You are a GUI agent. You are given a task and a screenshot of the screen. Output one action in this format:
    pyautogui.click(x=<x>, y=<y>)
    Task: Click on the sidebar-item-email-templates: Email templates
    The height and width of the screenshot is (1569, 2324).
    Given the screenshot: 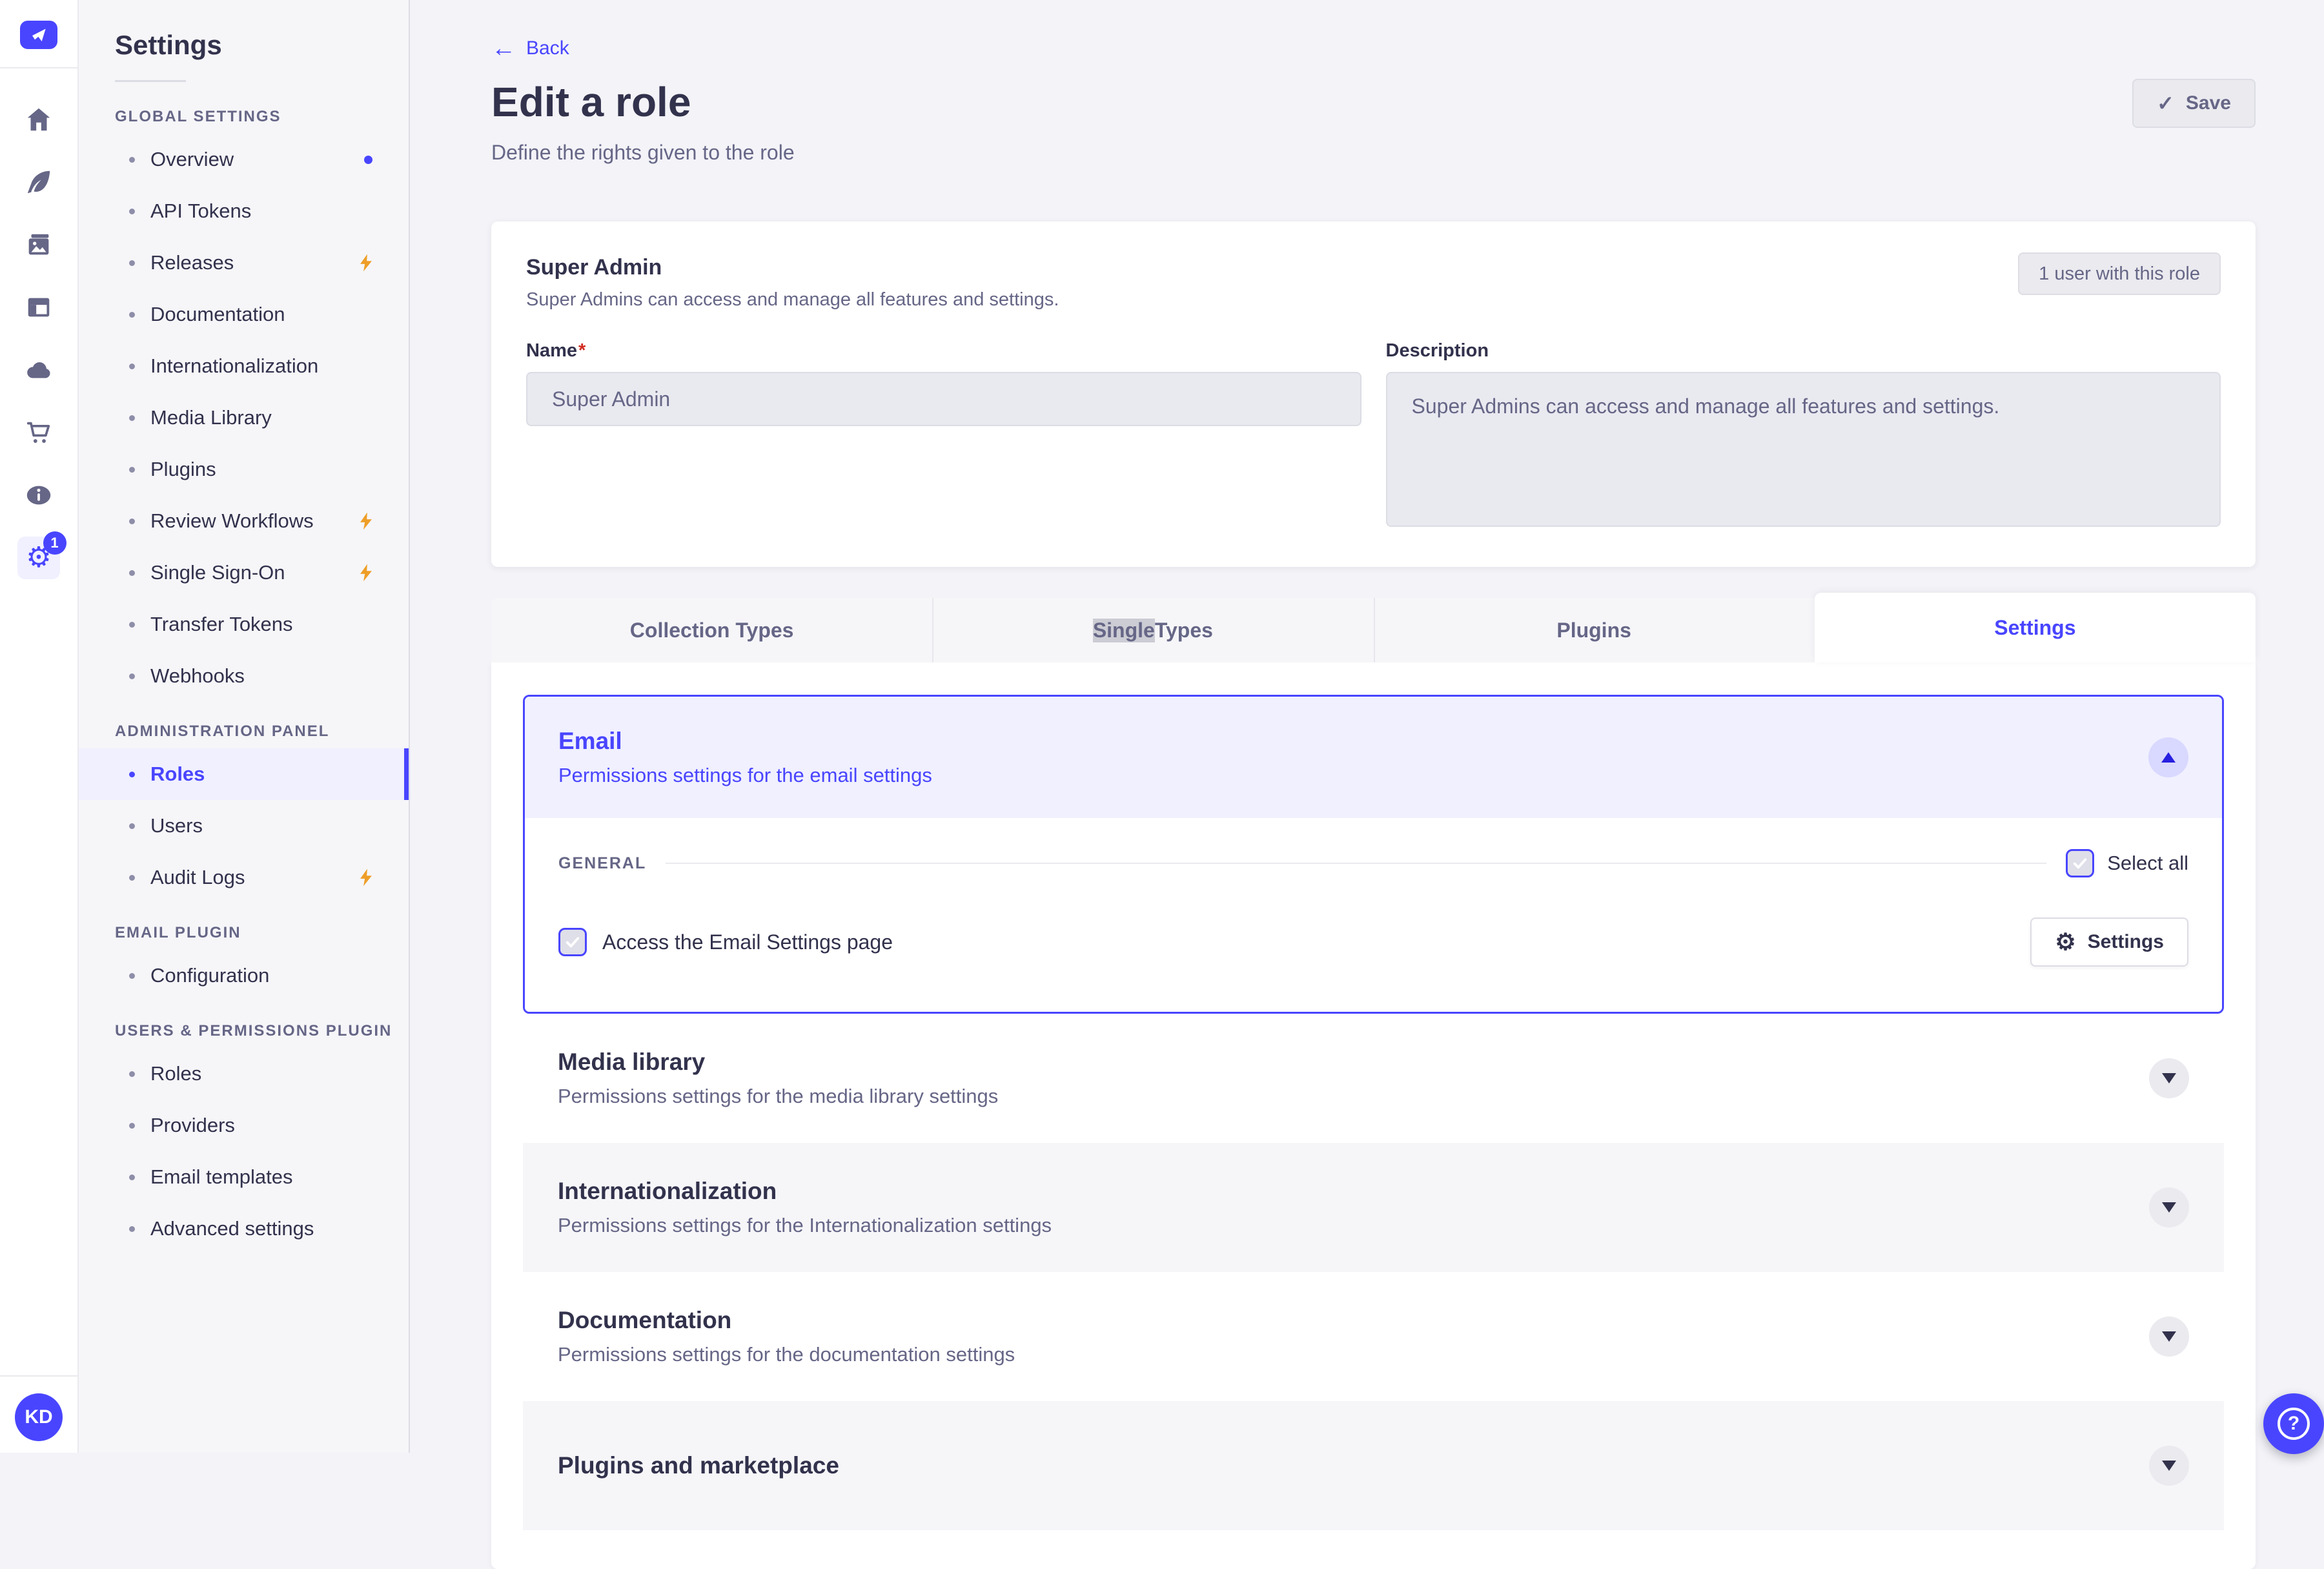 What is the action you would take?
    pyautogui.click(x=244, y=1177)
    